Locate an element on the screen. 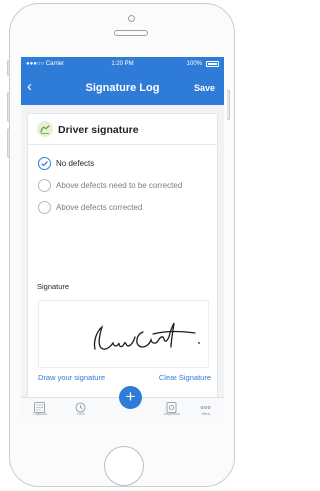 The width and height of the screenshot is (320, 491). option-label: Above defects corrected is located at coordinates (99, 207).